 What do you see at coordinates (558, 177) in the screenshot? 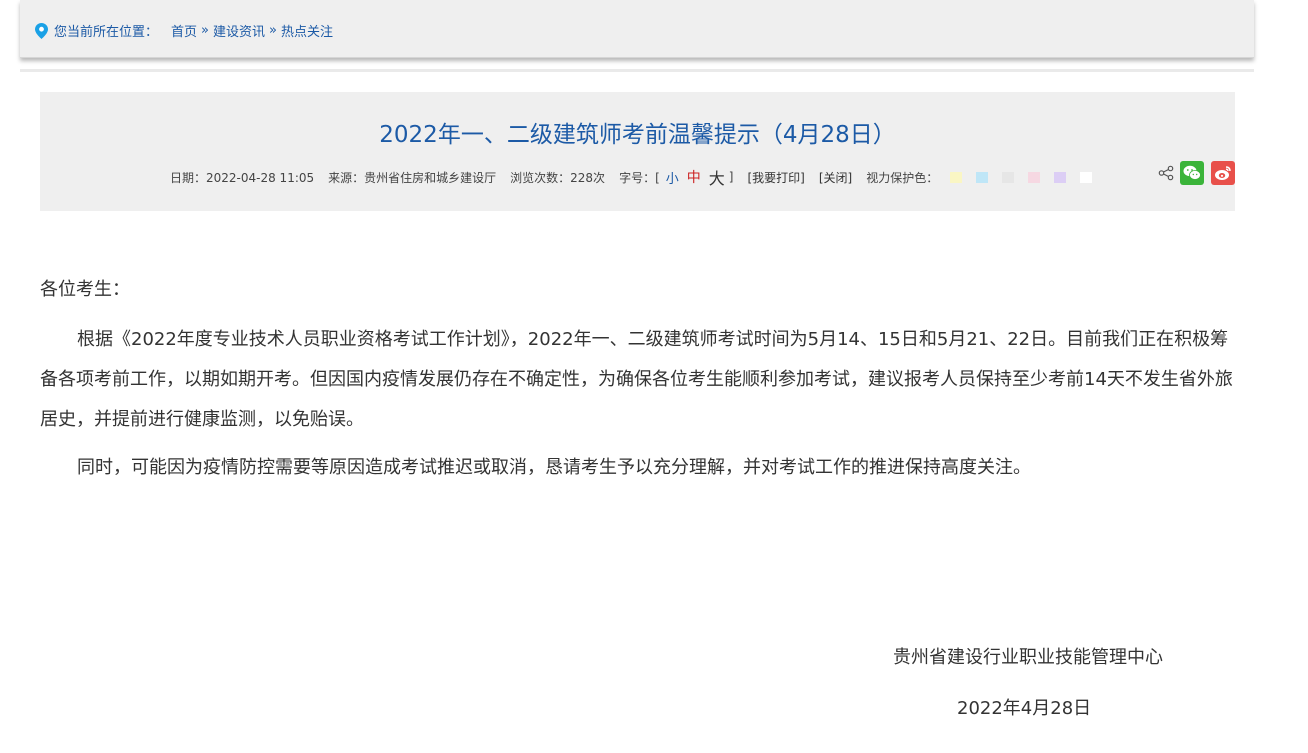
I see `view-count: 浏览次数：228次` at bounding box center [558, 177].